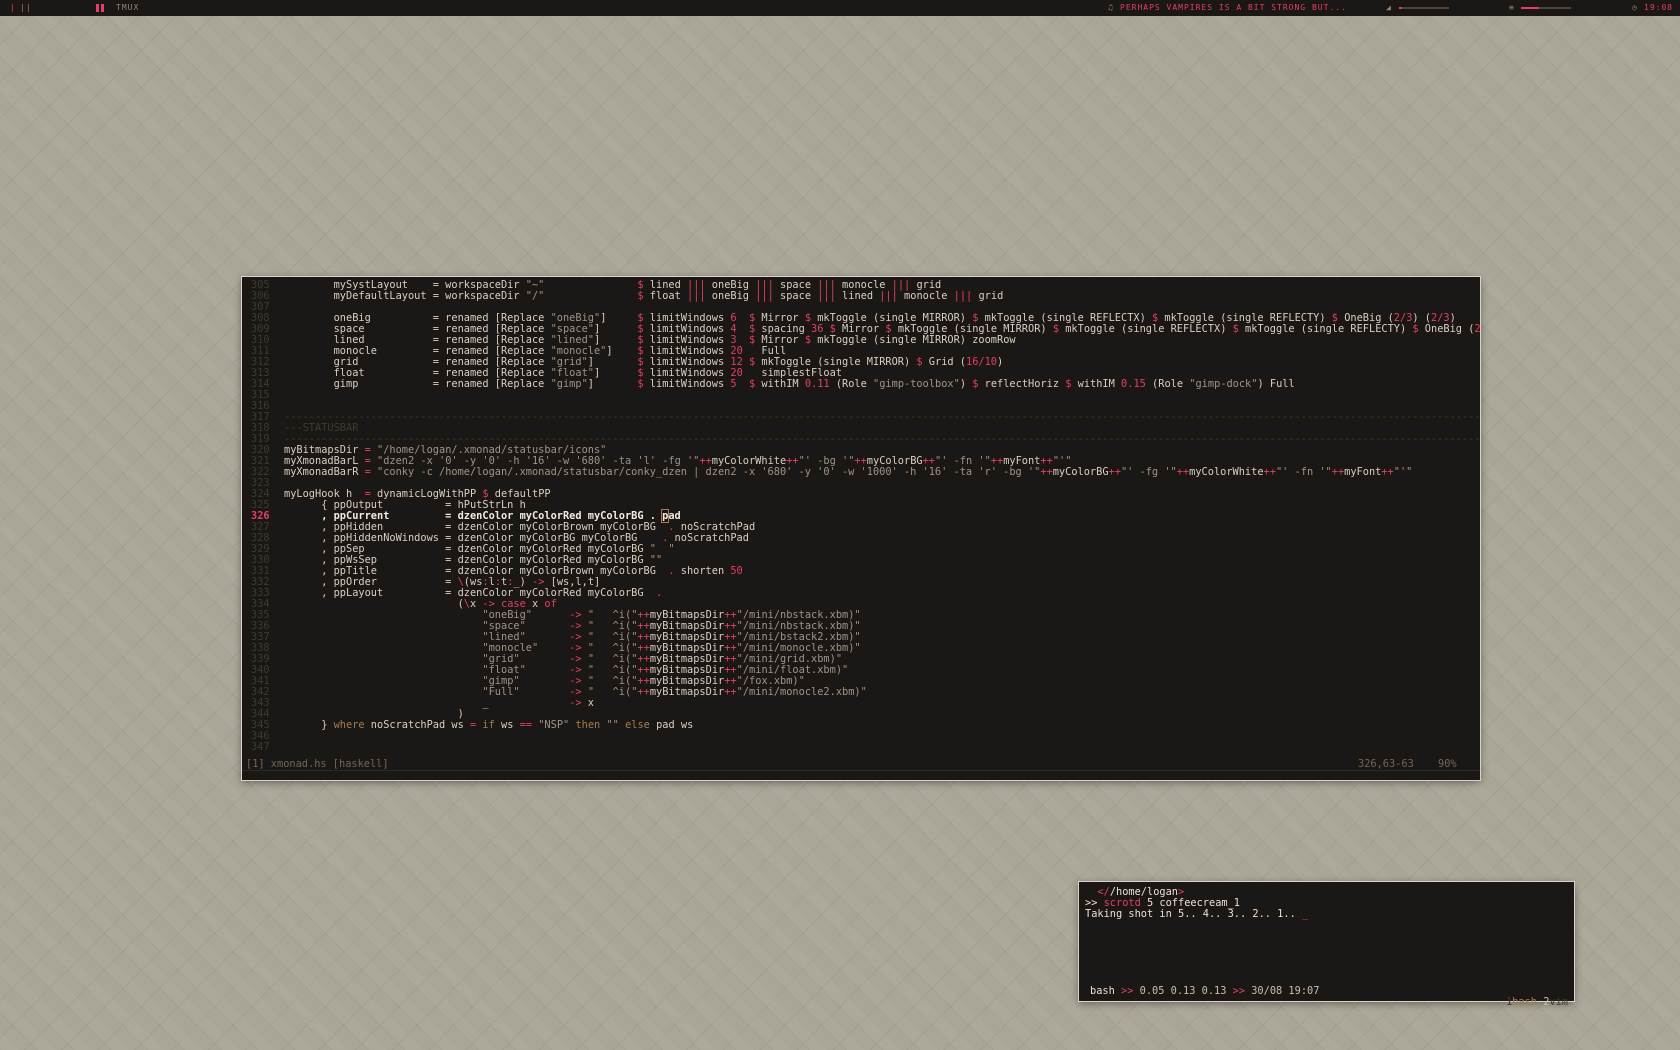 The image size is (1680, 1050). I want to click on clock-time: 19:08, so click(1659, 7).